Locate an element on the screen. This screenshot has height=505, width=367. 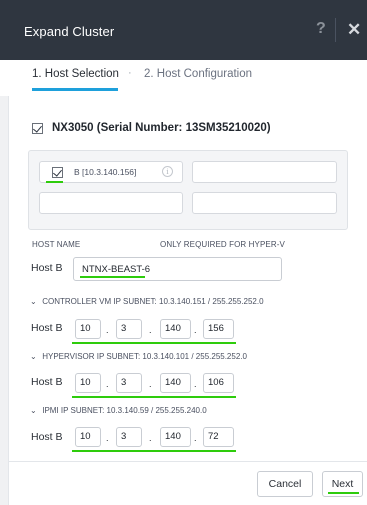
left-edge-shade is located at coordinates (4, 300).